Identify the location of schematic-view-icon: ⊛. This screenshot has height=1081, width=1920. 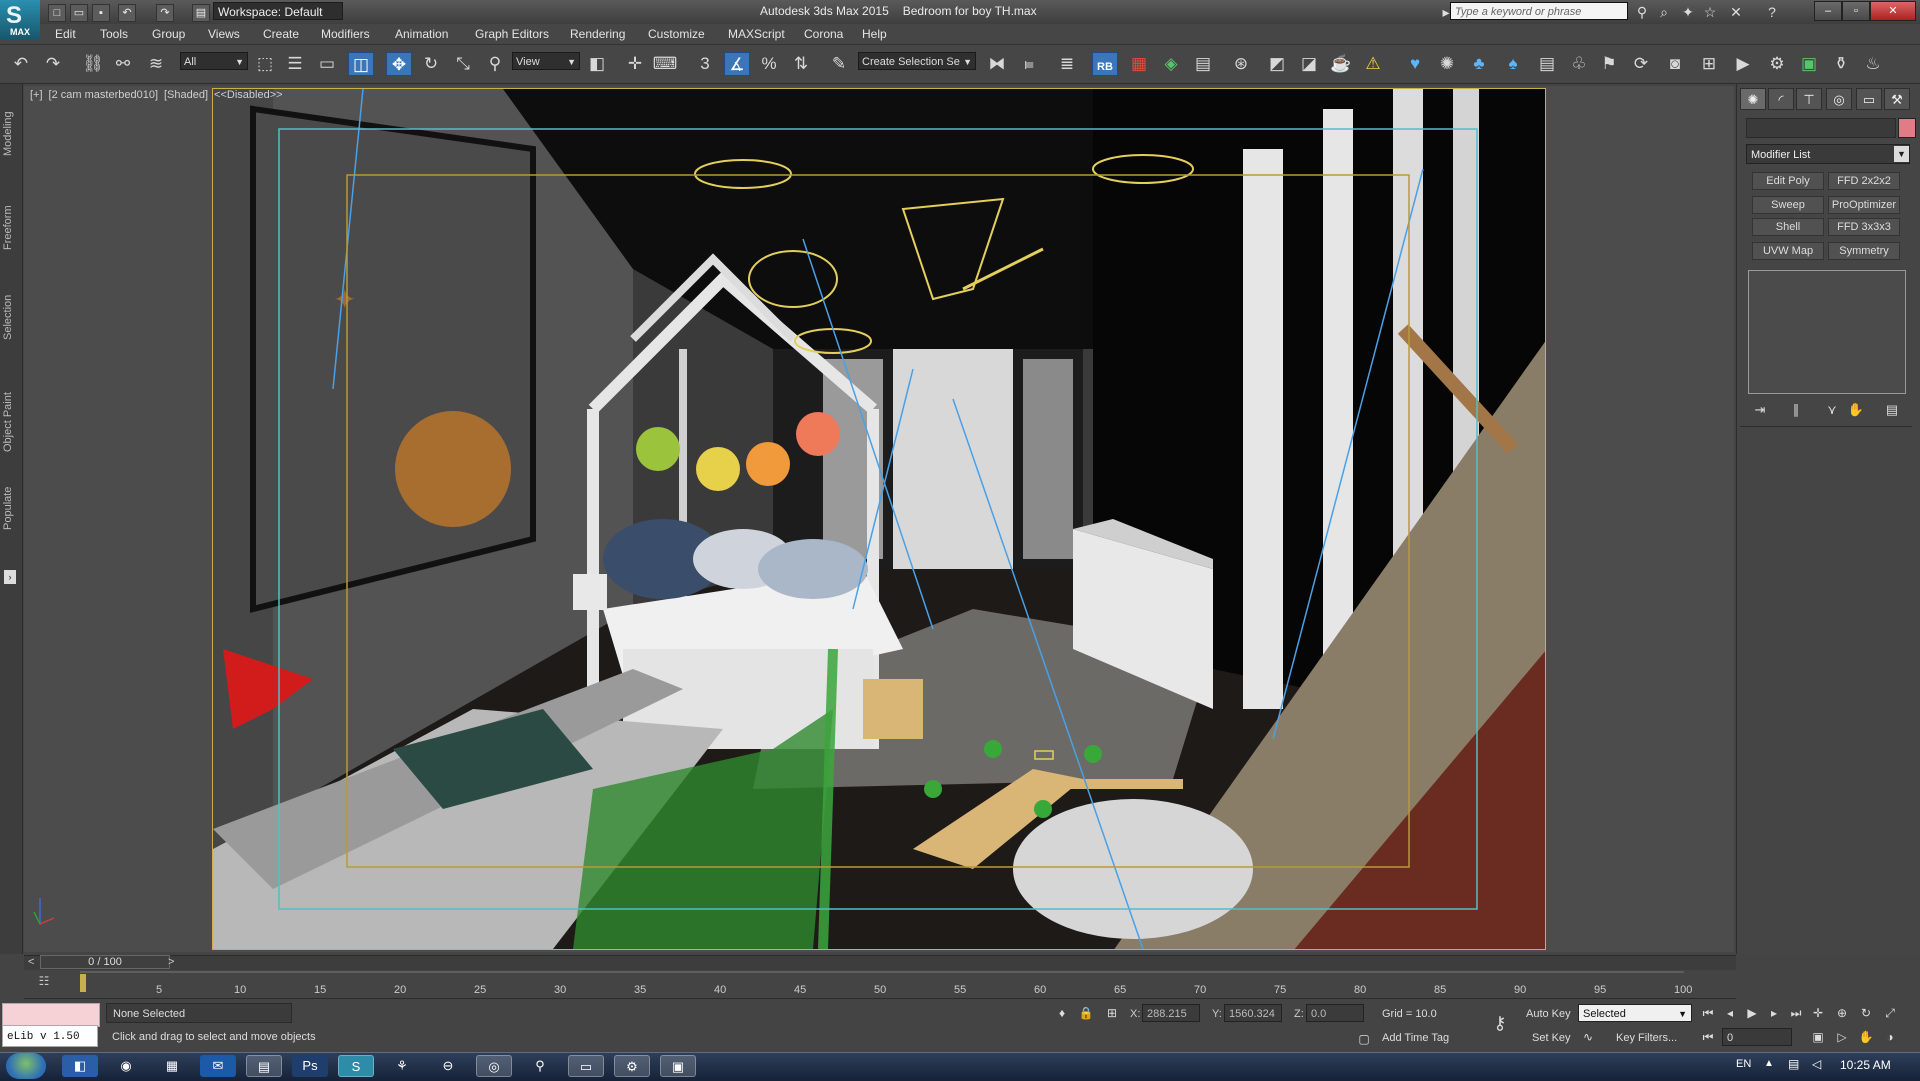
(1241, 64).